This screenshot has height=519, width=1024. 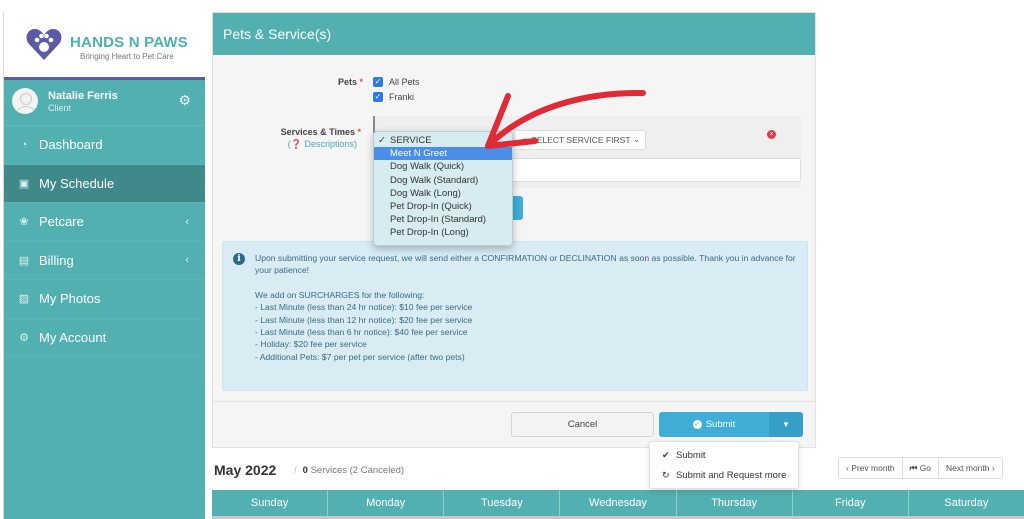 I want to click on brand-name: HANDS N PAWS, so click(x=129, y=42).